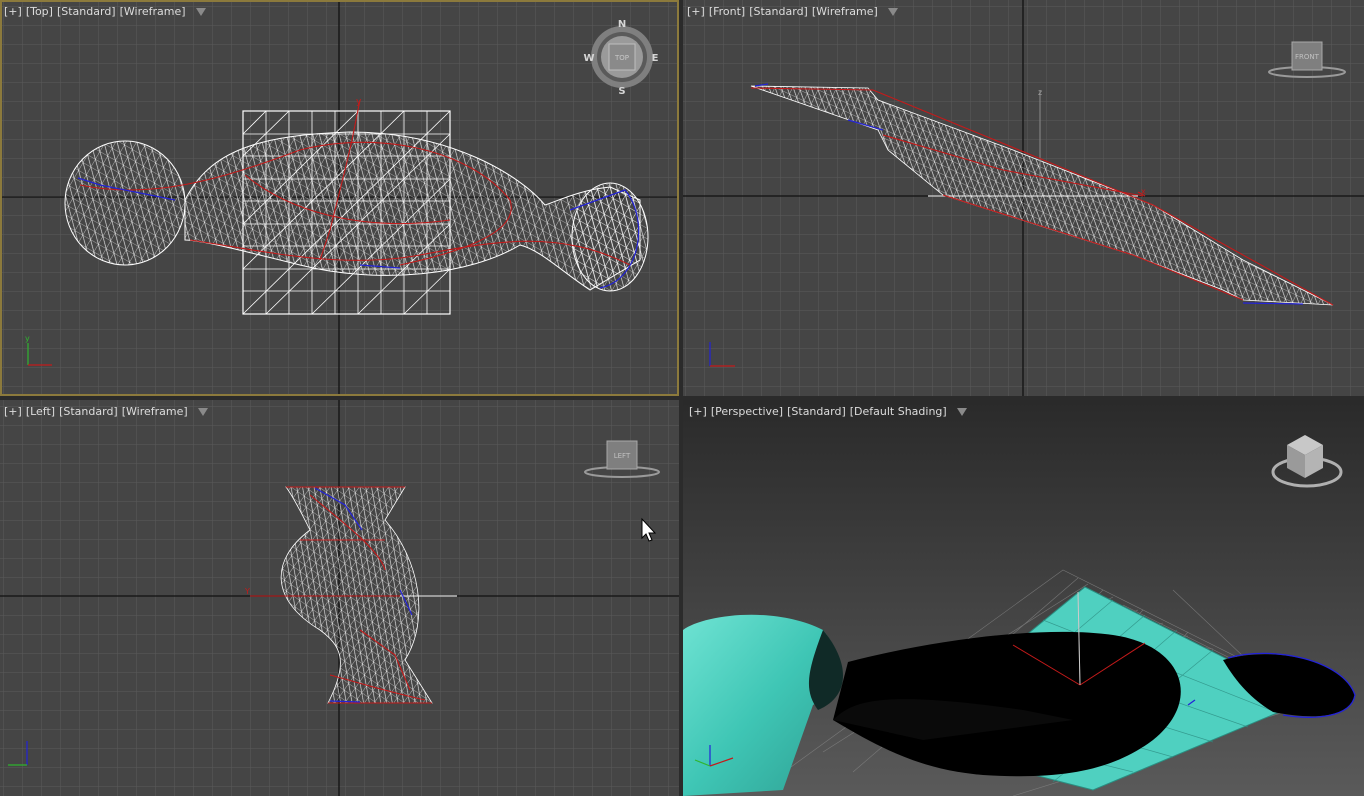 This screenshot has width=1364, height=796. I want to click on view-name-button: [Left], so click(40, 411).